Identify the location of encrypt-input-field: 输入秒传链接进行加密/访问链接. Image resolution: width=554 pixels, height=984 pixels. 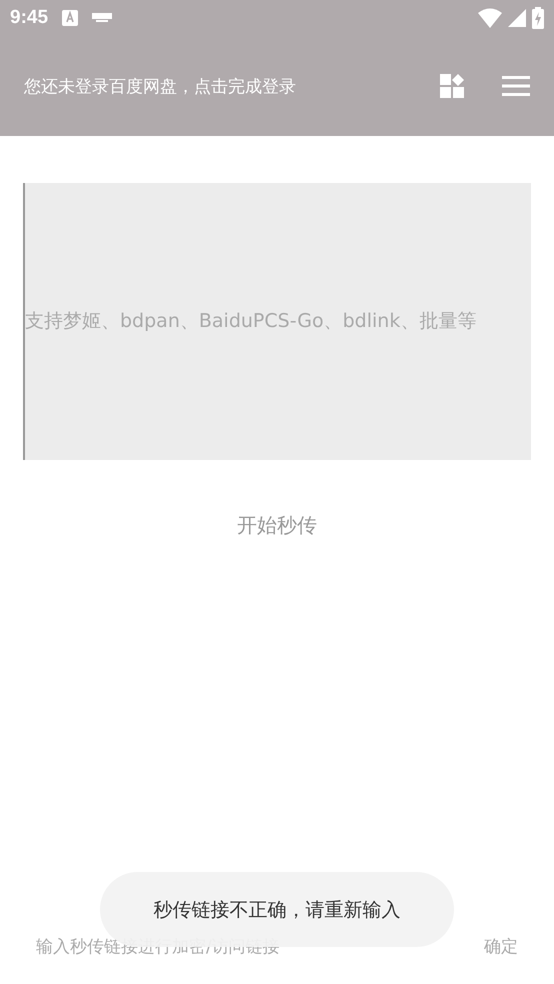
(254, 946).